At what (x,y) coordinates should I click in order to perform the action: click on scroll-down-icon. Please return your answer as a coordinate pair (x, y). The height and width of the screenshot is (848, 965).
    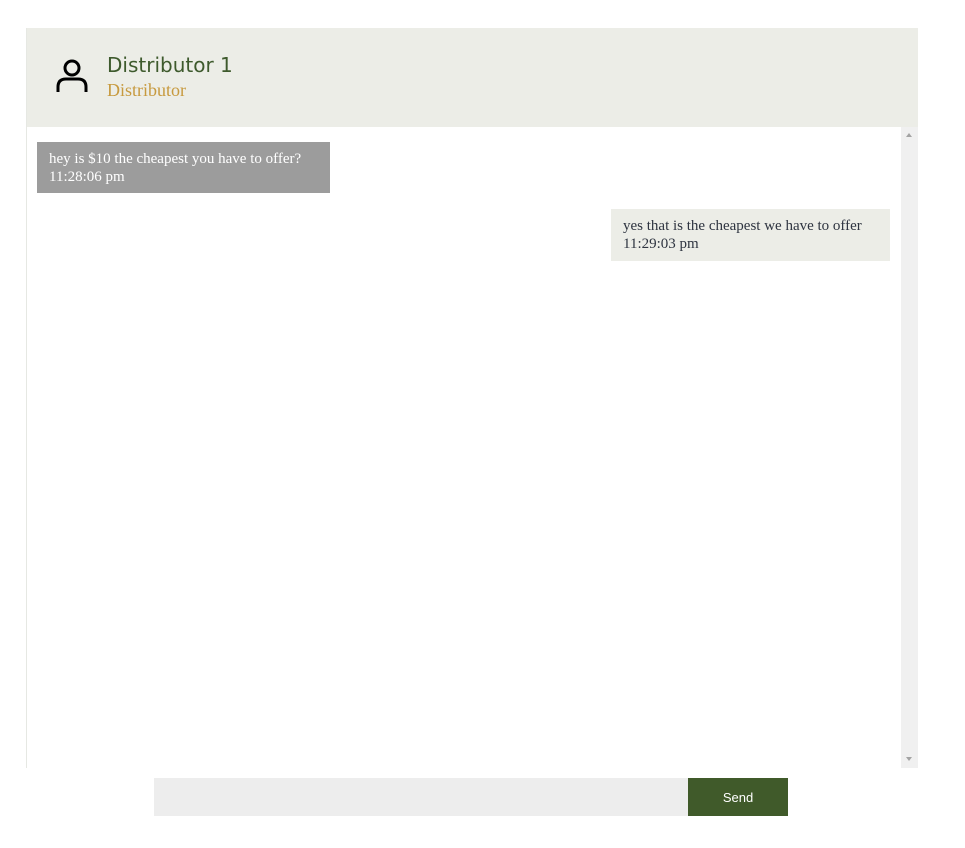
    Looking at the image, I should click on (909, 759).